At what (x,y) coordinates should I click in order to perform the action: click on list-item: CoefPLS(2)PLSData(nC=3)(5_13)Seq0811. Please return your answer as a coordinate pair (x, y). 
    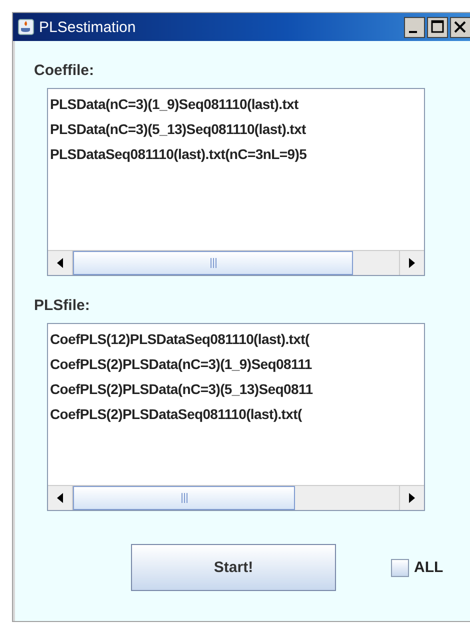
    Looking at the image, I should click on (181, 389).